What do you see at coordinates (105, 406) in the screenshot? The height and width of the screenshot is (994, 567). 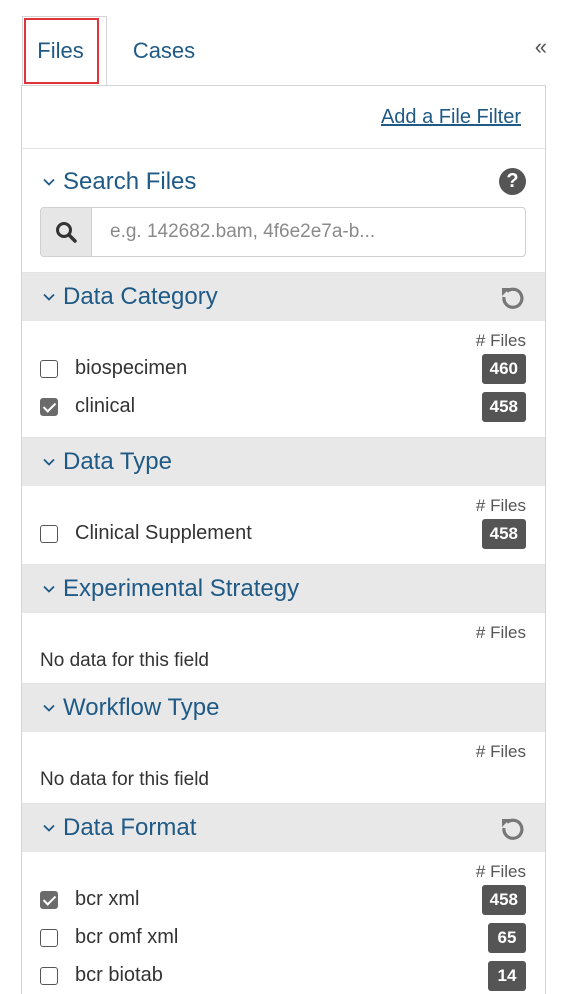 I see `facet-label: clinical` at bounding box center [105, 406].